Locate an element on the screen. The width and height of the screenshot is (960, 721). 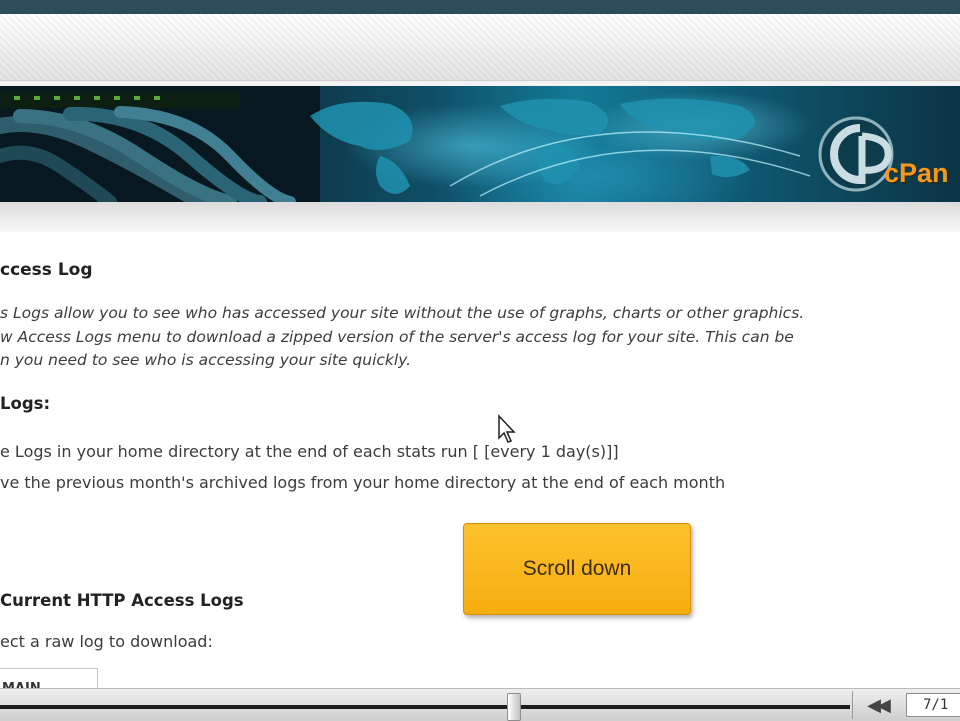
video-player-controls: ◀◀ 7/1 is located at coordinates (480, 704).